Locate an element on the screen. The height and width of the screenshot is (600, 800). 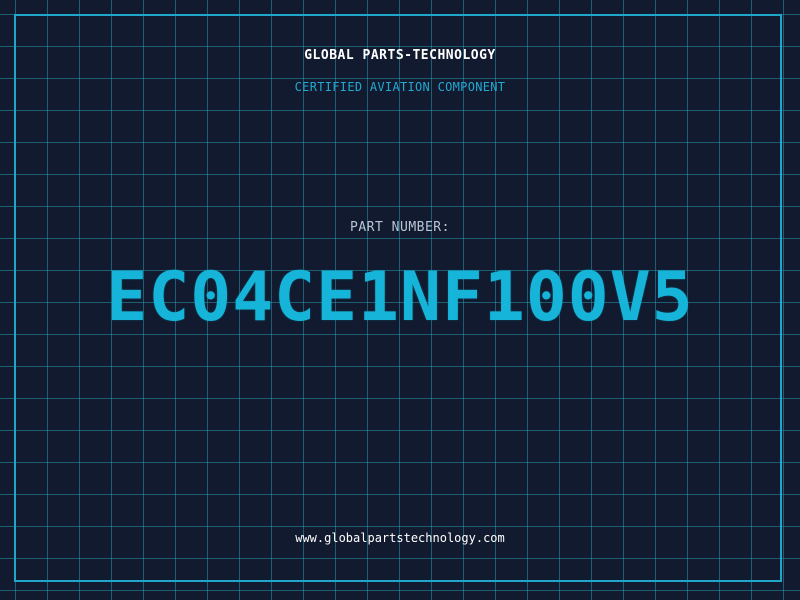
part-number-label: PART NUMBER: is located at coordinates (400, 227).